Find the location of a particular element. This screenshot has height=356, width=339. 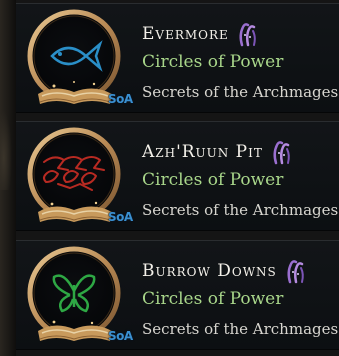

card-title: Azh'Ruun Pit is located at coordinates (202, 152).